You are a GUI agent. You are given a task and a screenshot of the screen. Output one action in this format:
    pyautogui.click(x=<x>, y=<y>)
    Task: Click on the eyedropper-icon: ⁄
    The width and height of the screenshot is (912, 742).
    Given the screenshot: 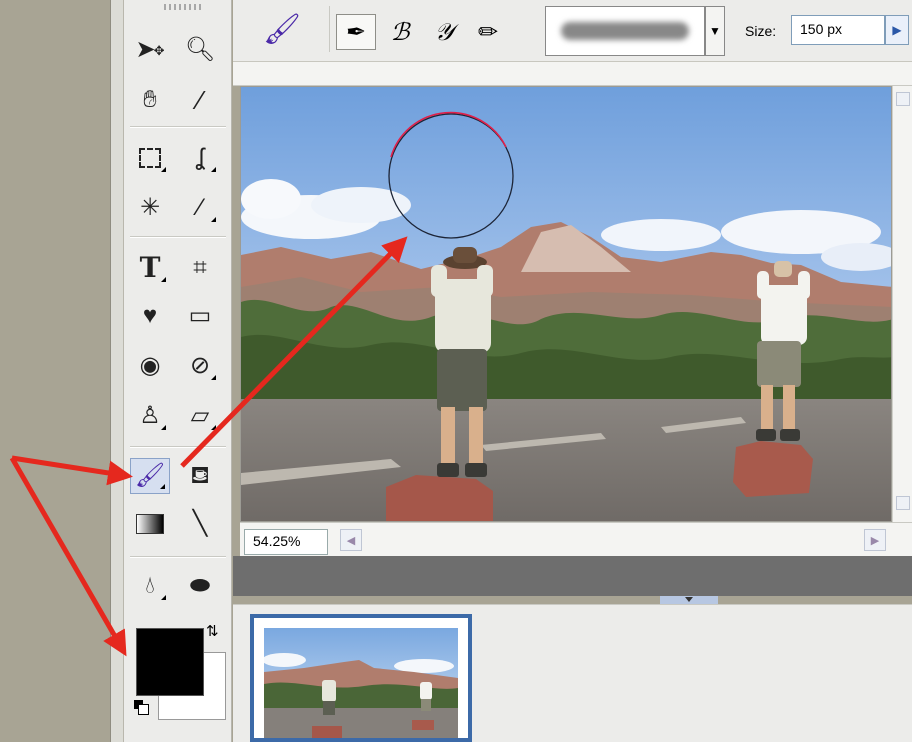 What is the action you would take?
    pyautogui.click(x=200, y=100)
    